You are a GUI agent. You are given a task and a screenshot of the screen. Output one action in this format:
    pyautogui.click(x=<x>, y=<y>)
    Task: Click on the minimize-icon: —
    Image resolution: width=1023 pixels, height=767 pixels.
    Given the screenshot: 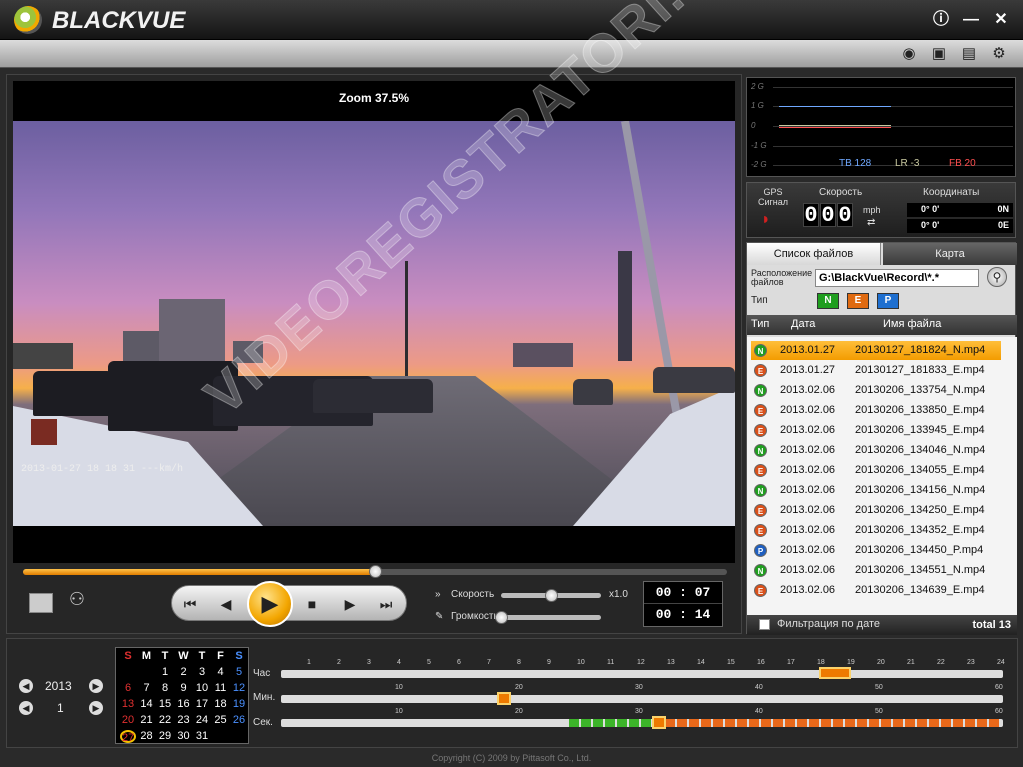 What is the action you would take?
    pyautogui.click(x=971, y=20)
    